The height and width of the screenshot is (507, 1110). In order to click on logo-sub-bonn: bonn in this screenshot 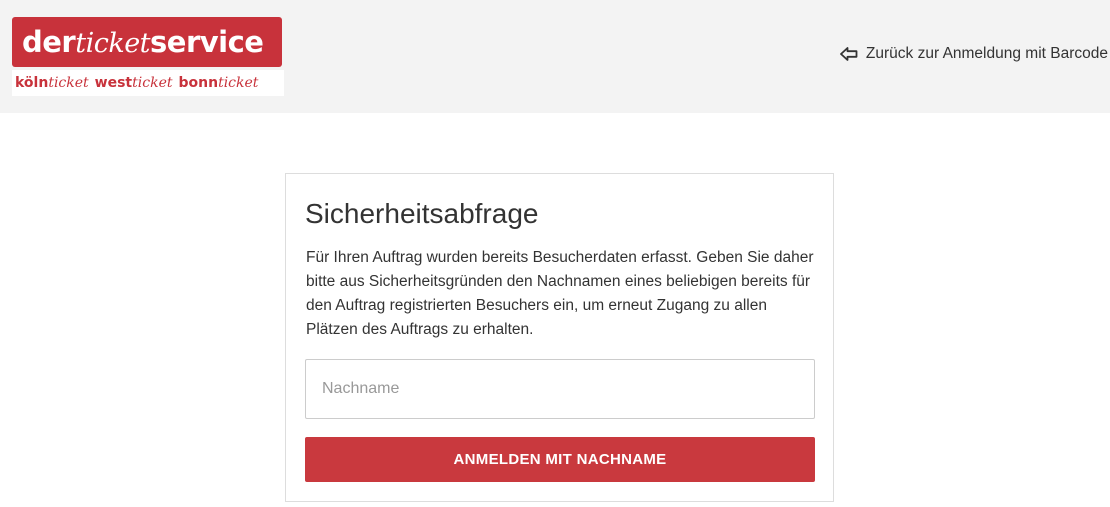, I will do `click(198, 83)`.